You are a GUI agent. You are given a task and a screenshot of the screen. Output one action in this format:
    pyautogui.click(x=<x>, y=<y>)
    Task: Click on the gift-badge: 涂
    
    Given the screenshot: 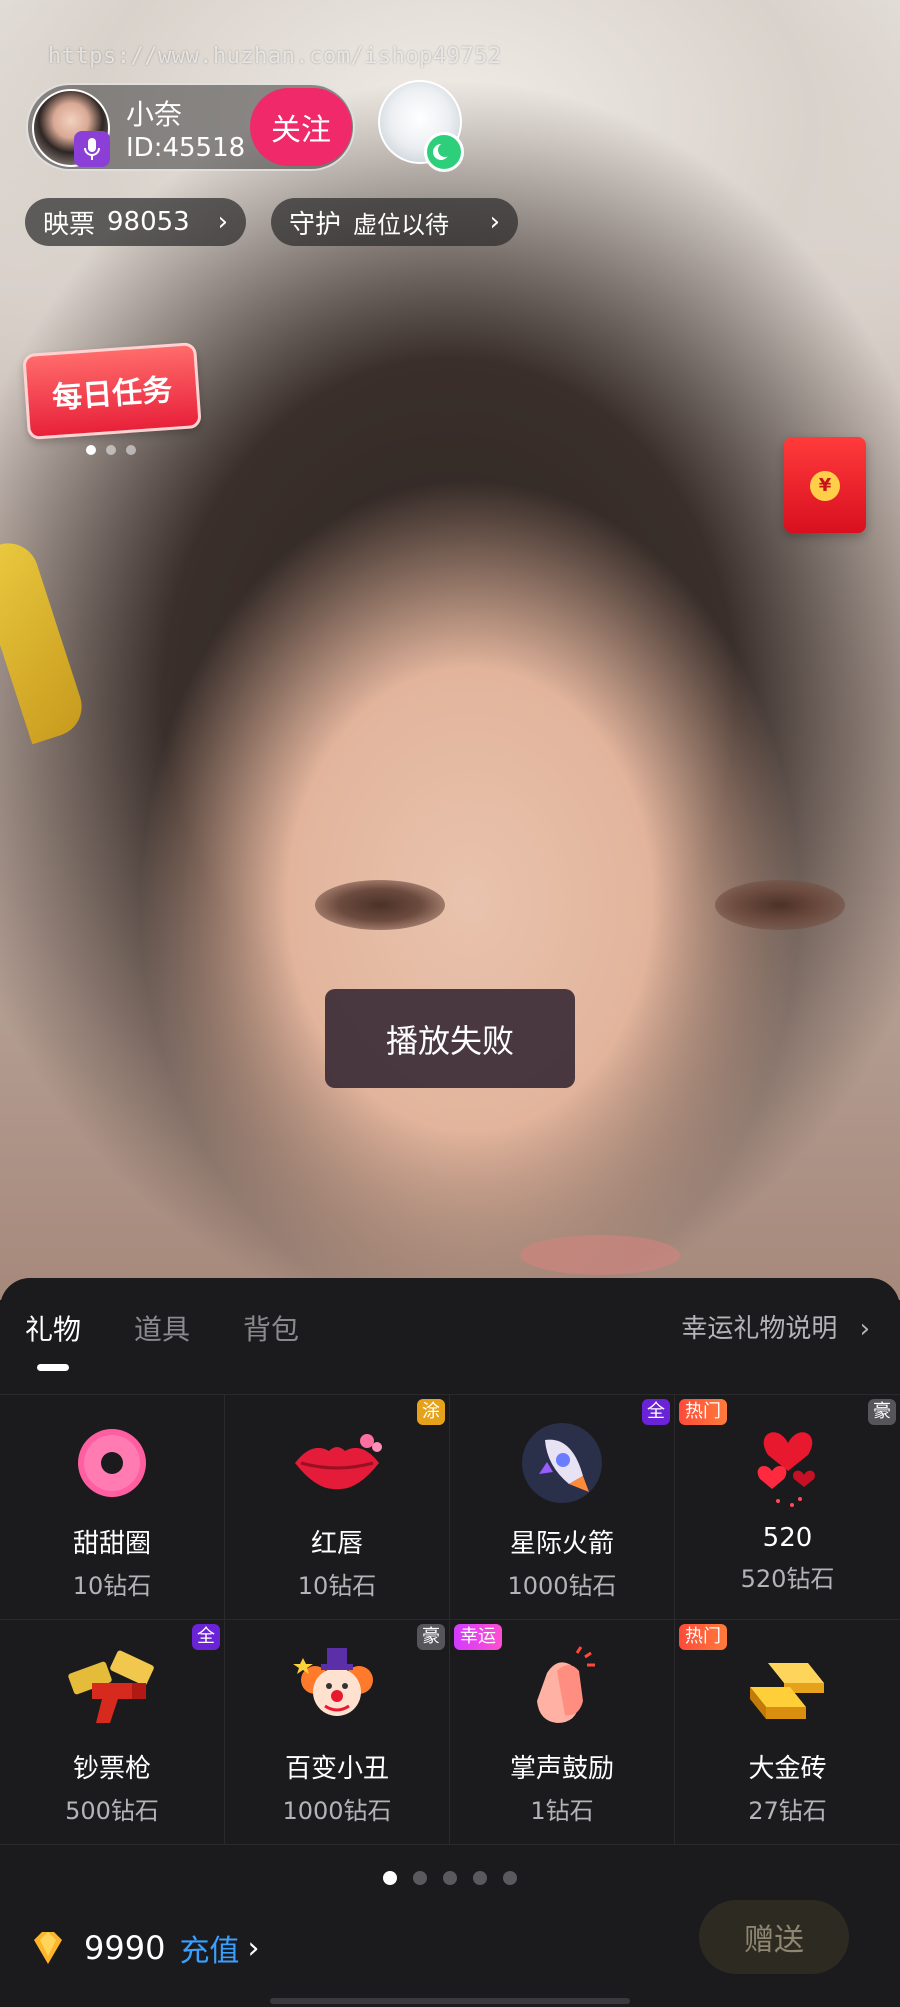 What is the action you would take?
    pyautogui.click(x=431, y=1412)
    